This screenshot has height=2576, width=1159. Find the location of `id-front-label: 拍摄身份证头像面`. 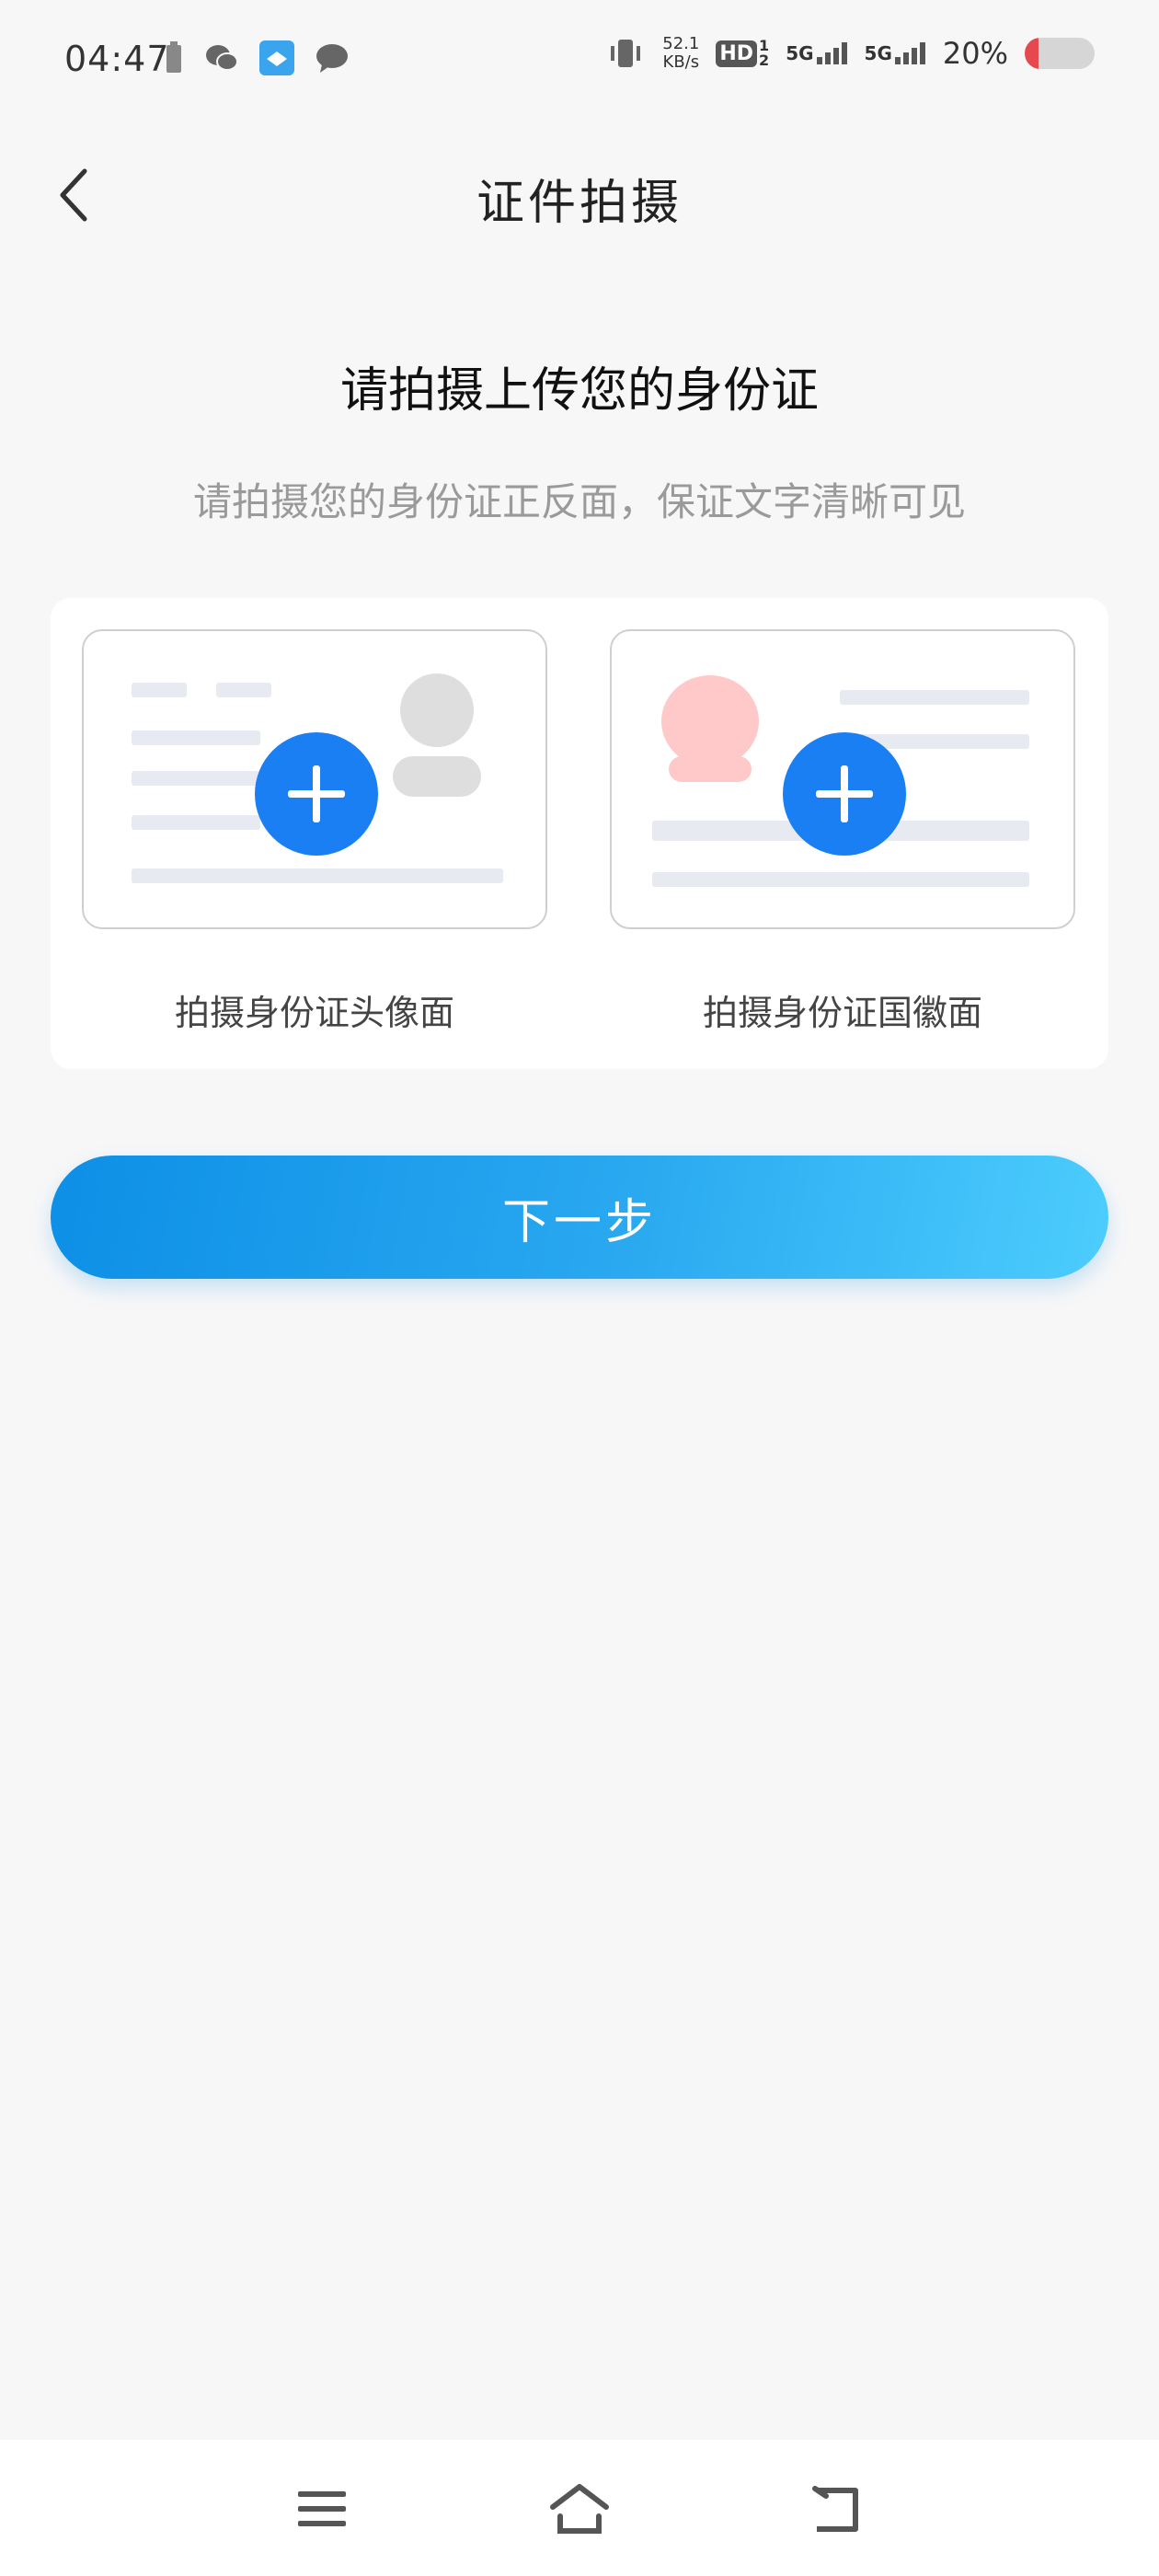

id-front-label: 拍摄身份证头像面 is located at coordinates (314, 1013).